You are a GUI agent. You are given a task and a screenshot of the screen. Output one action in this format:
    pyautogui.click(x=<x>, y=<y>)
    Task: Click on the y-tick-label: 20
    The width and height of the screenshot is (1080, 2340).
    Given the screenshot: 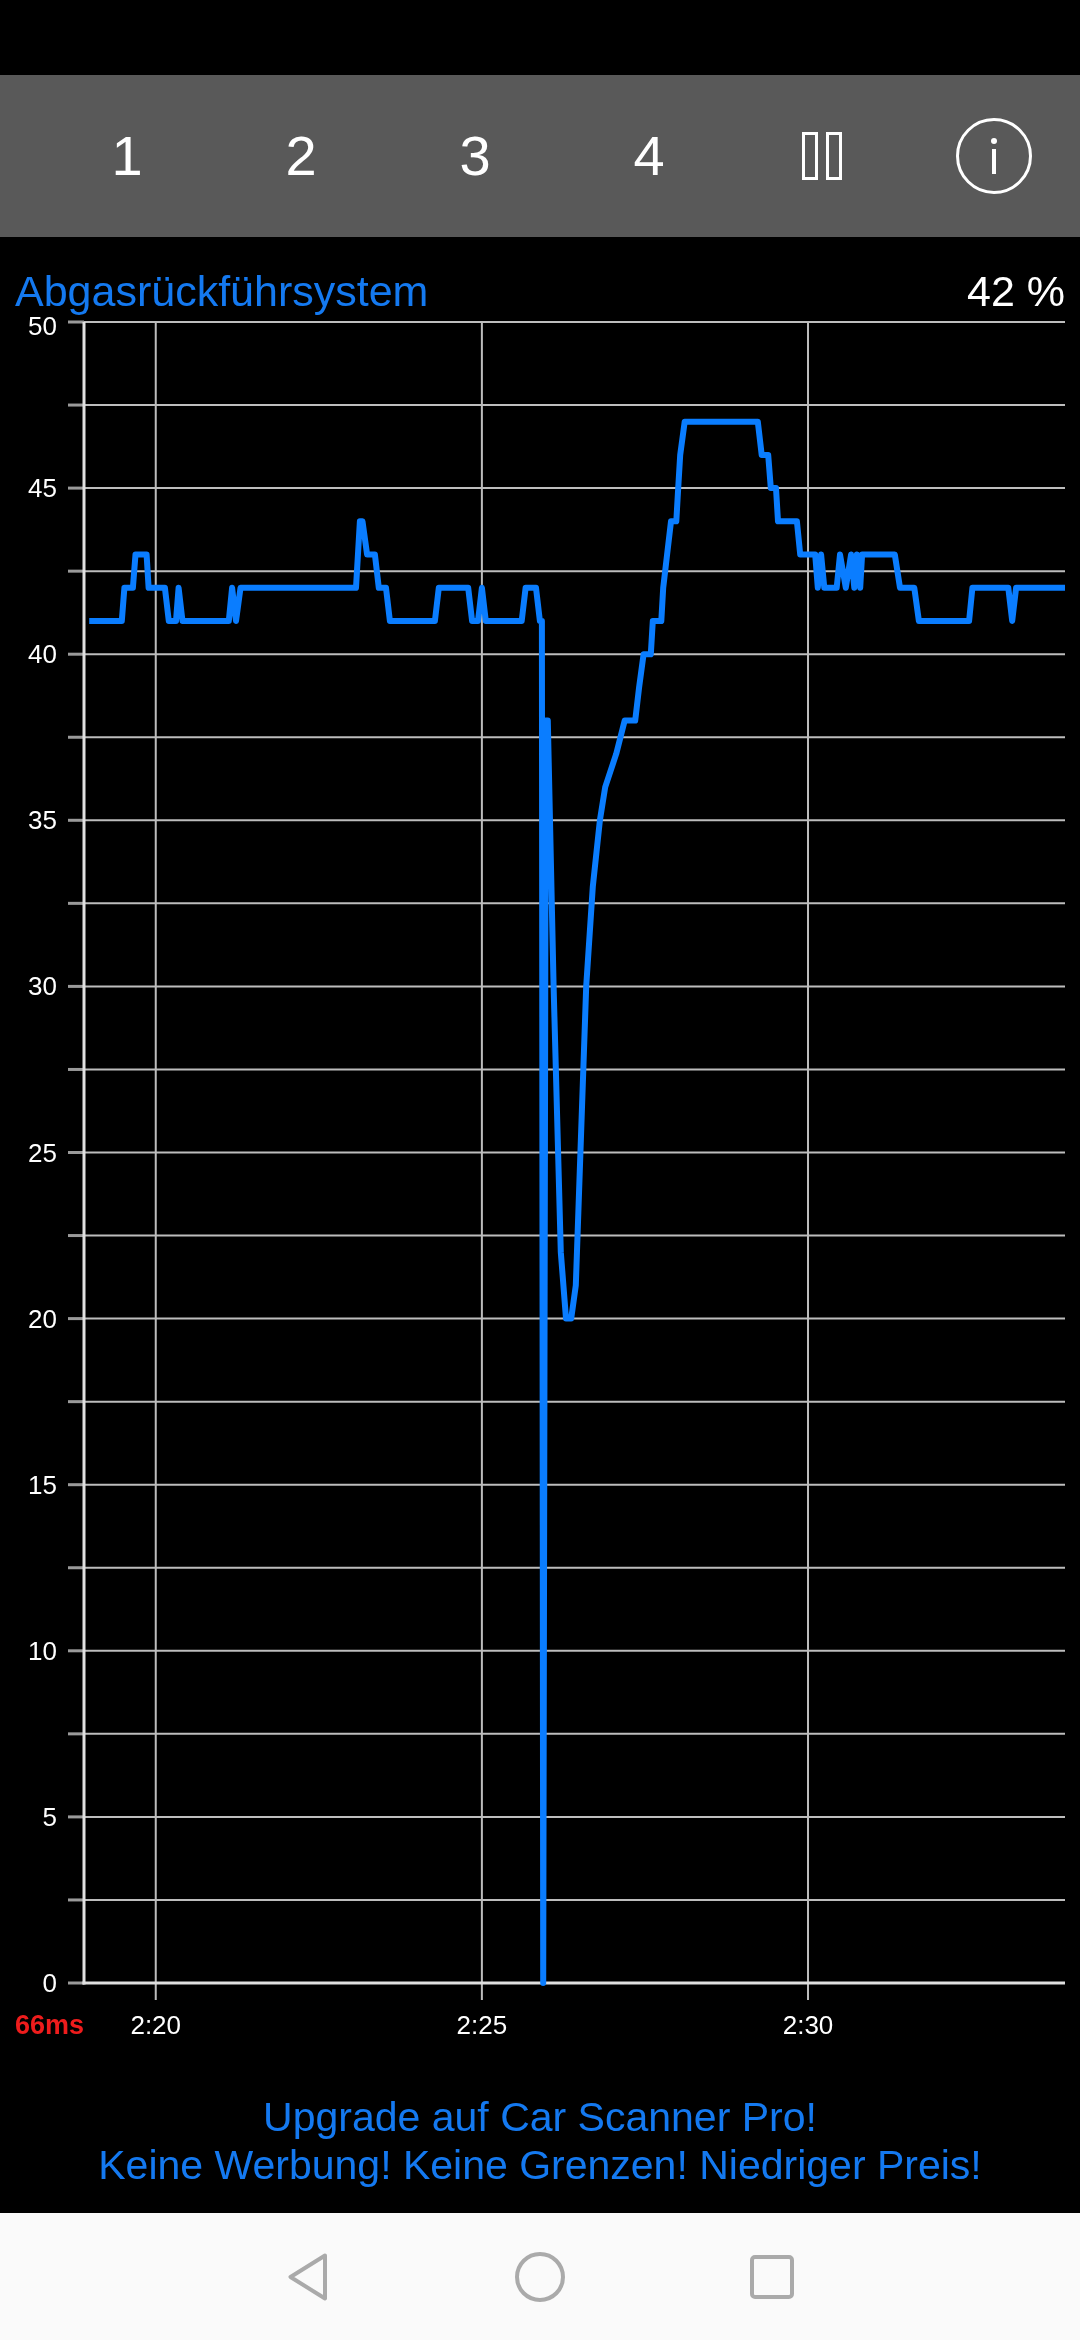 What is the action you would take?
    pyautogui.click(x=42, y=1318)
    